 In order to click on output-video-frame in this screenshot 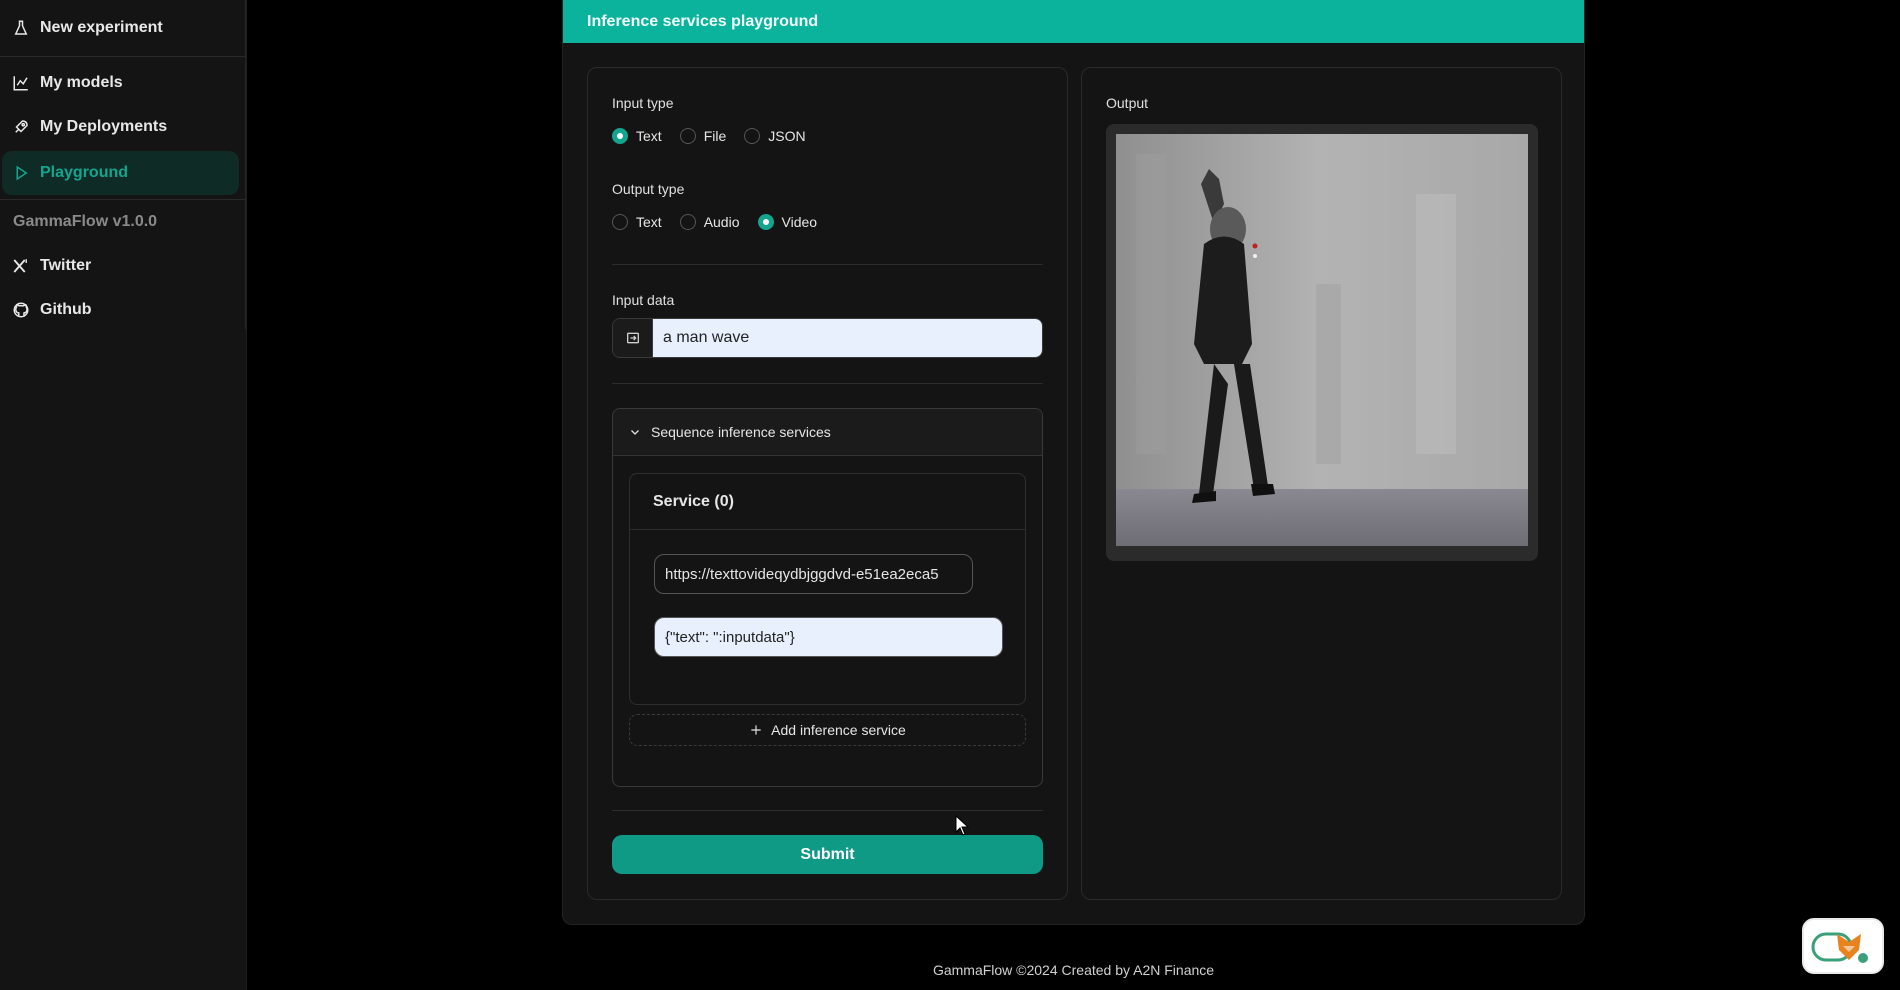, I will do `click(1322, 342)`.